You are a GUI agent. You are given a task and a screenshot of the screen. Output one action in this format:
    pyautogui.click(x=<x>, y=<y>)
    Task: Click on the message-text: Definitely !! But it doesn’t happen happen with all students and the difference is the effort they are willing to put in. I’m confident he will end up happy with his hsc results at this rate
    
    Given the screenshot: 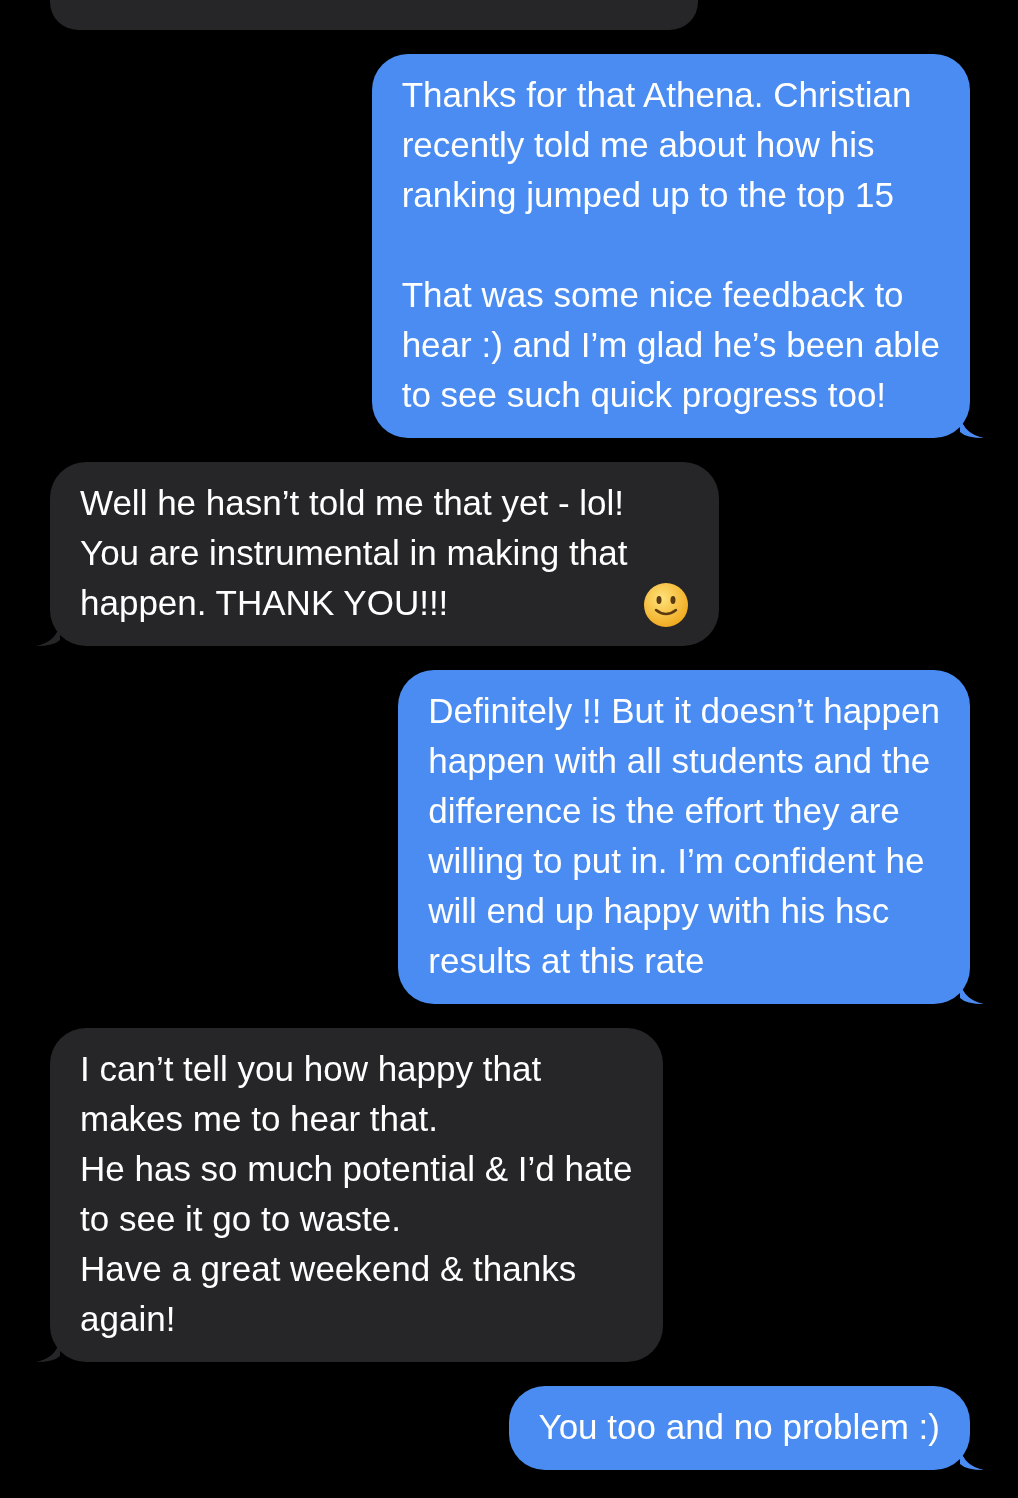 What is the action you would take?
    pyautogui.click(x=684, y=836)
    